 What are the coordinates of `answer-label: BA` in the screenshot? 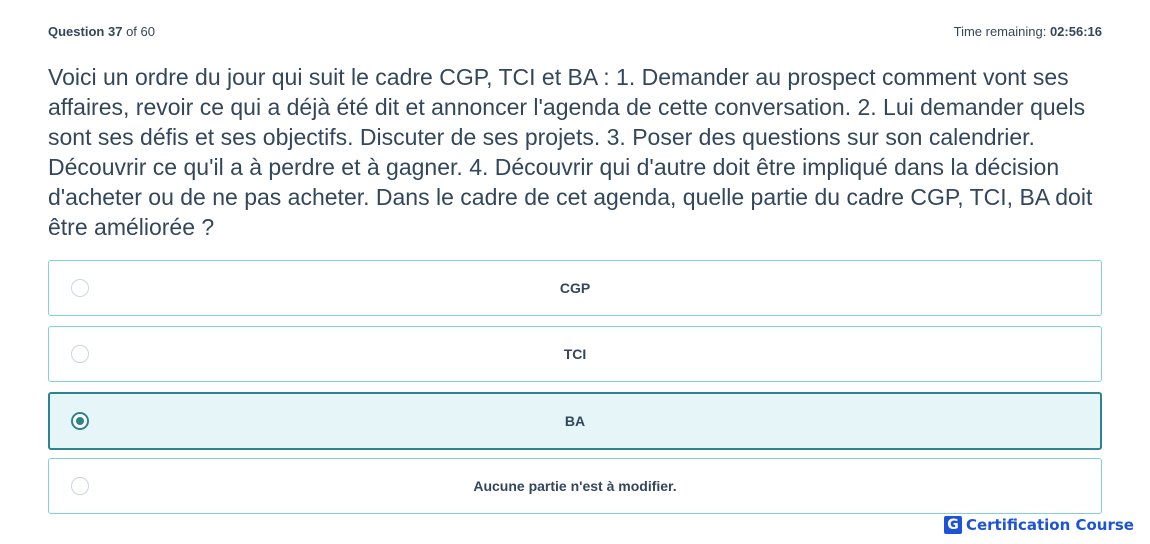 It's located at (575, 421).